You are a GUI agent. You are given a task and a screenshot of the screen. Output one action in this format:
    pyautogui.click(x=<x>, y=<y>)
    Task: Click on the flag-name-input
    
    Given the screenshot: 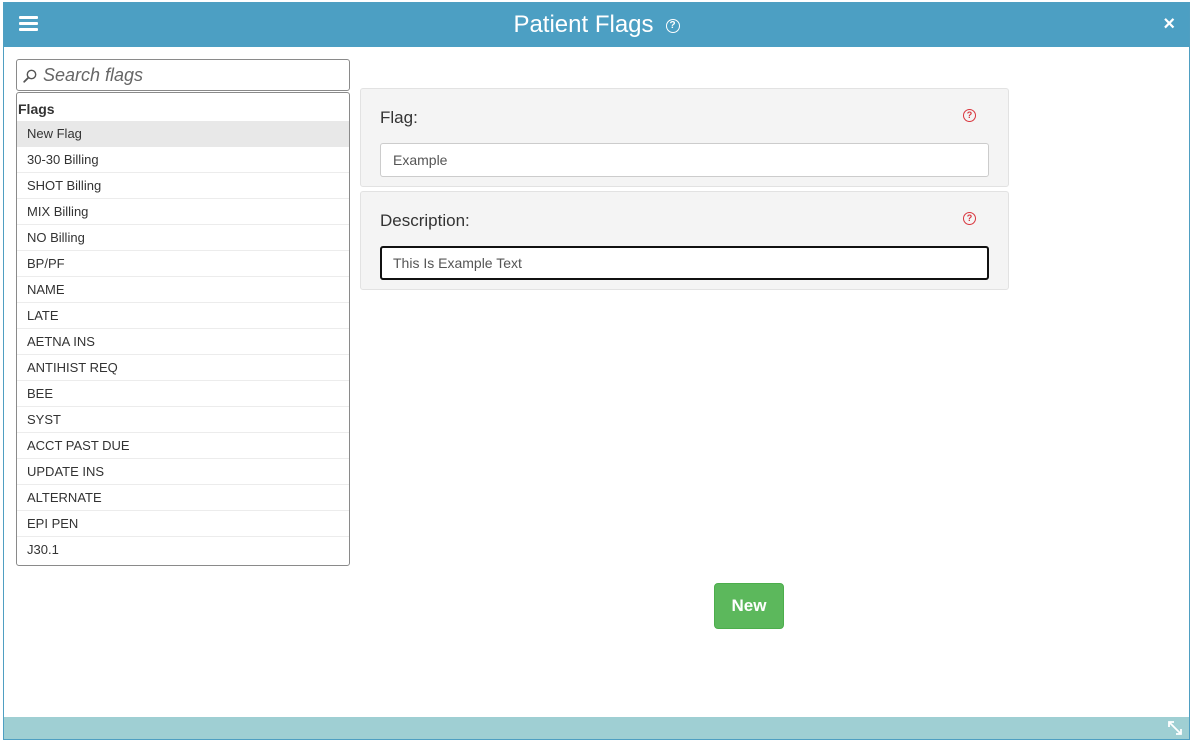 What is the action you would take?
    pyautogui.click(x=684, y=160)
    